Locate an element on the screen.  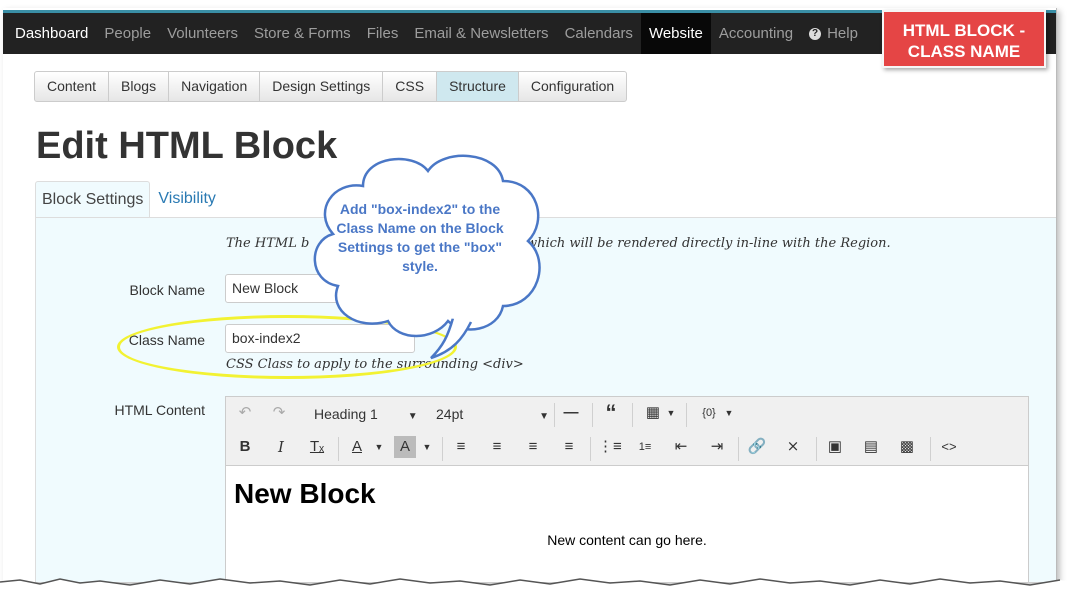
nav-dashboard: Dashboard is located at coordinates (51, 33).